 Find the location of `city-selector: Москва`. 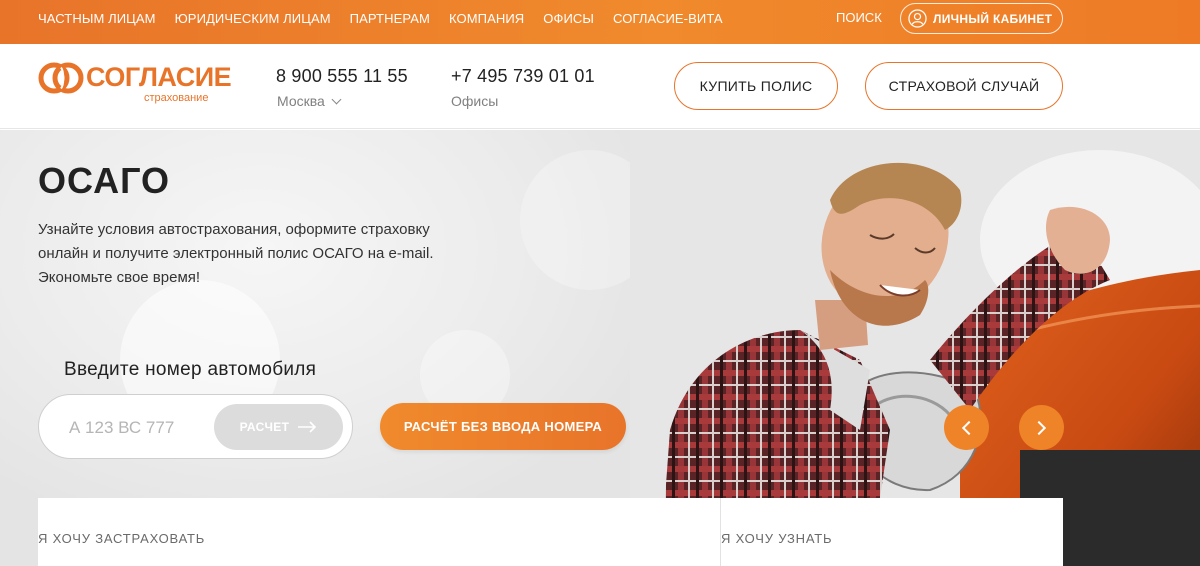

city-selector: Москва is located at coordinates (309, 101).